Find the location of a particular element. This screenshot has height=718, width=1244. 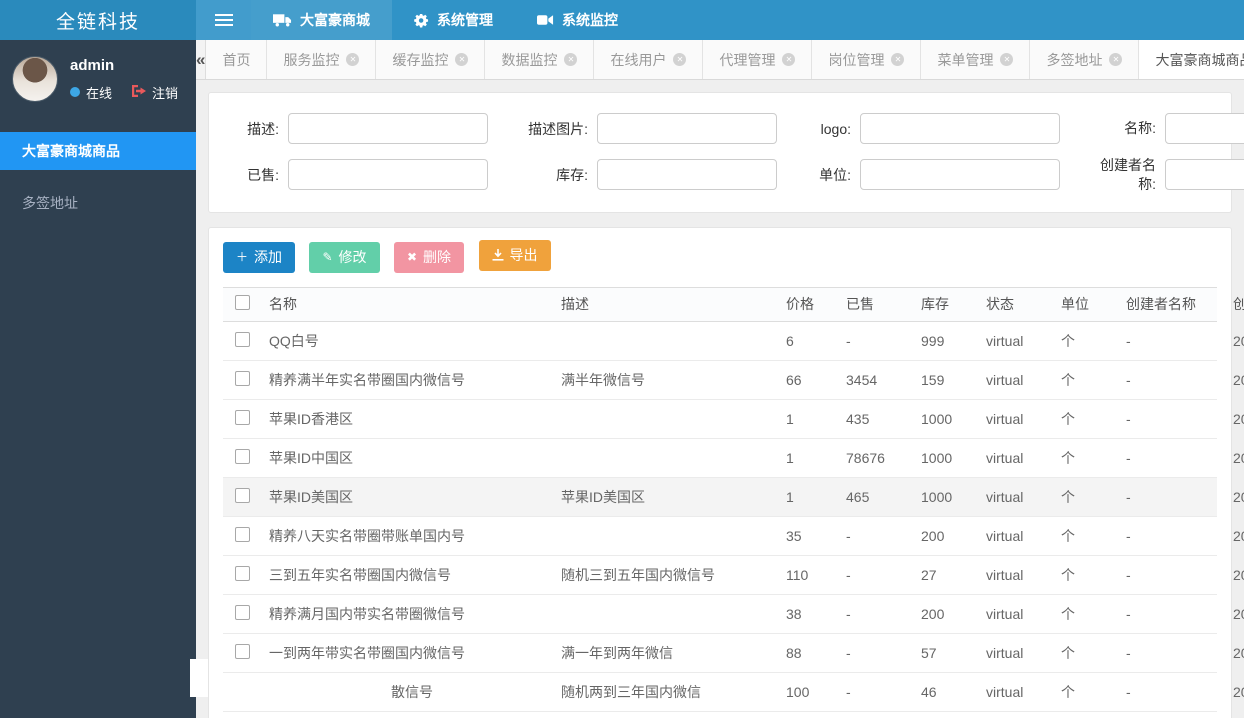

creator-name-label: 创建者名称: is located at coordinates (1128, 174).